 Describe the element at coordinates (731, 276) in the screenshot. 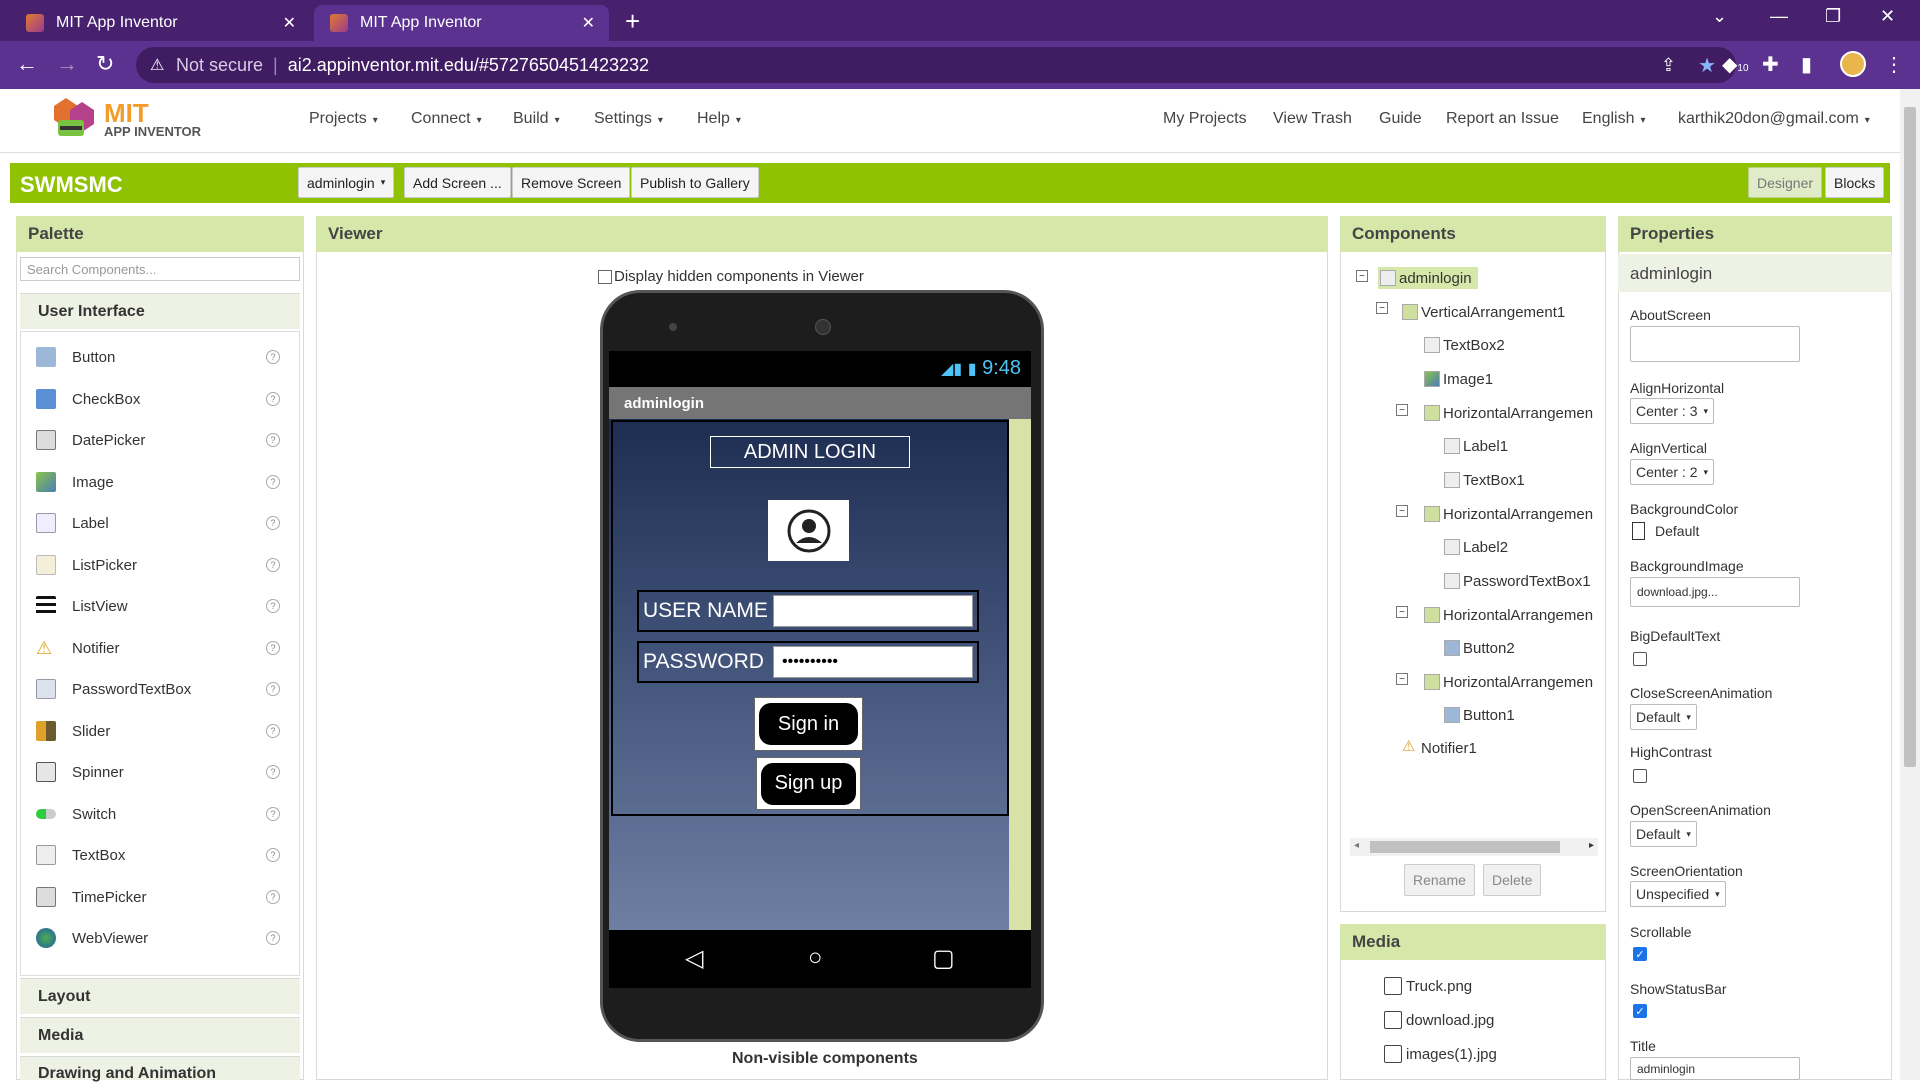

I see `hidden-components-toggle: Display hidden components in Viewer` at that location.